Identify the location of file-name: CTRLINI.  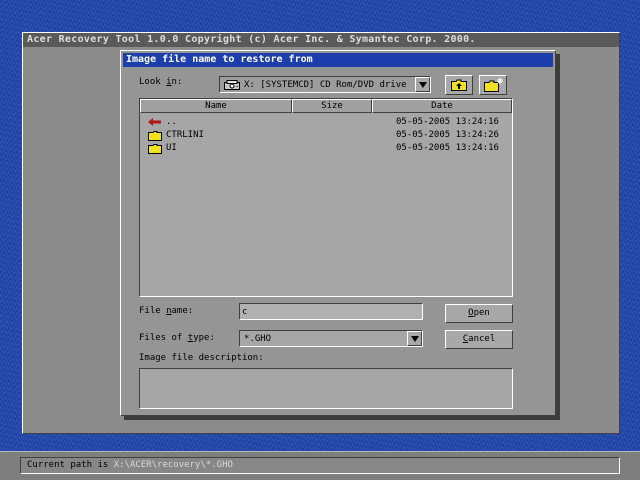
(185, 135).